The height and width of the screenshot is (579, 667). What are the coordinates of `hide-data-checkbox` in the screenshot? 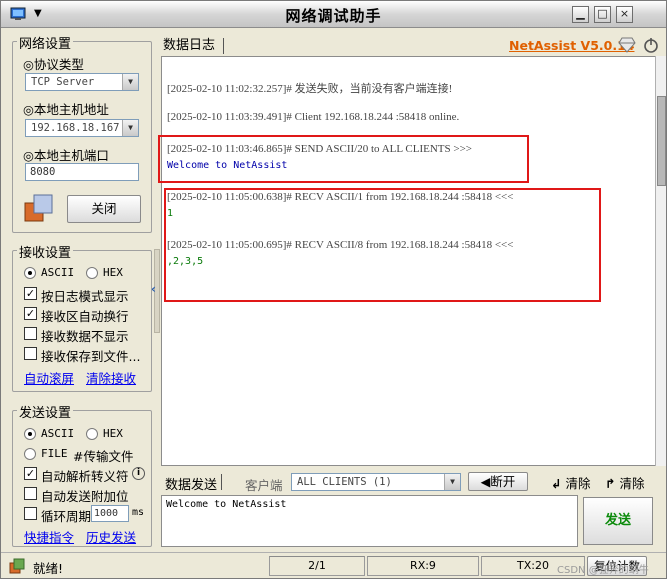 It's located at (30, 333).